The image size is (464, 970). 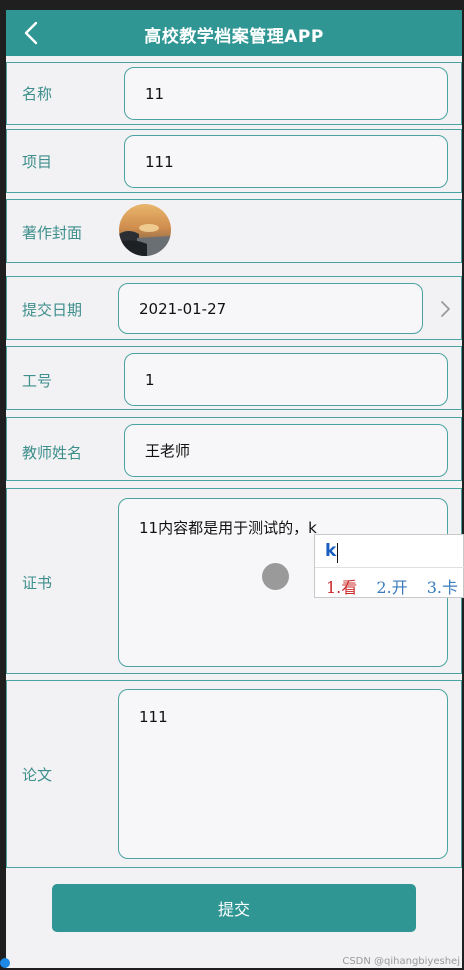 What do you see at coordinates (52, 310) in the screenshot?
I see `date-label: 提交日期` at bounding box center [52, 310].